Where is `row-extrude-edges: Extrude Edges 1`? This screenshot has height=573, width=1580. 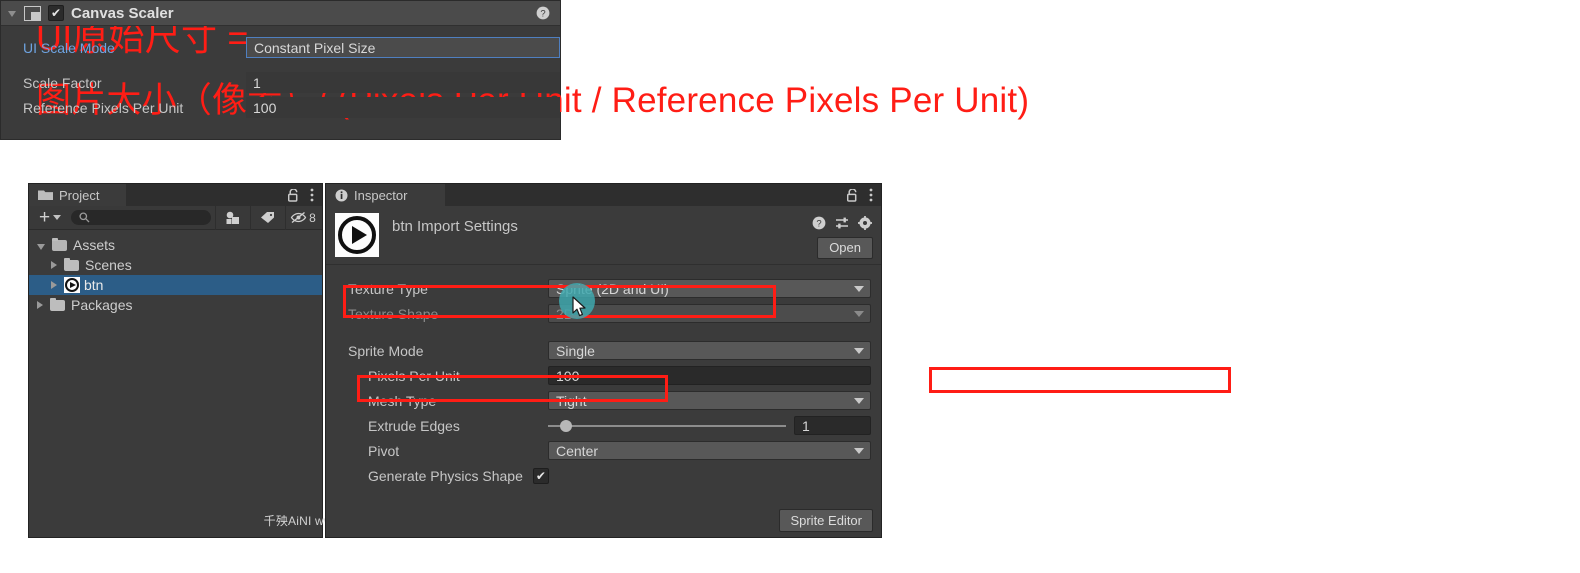
row-extrude-edges: Extrude Edges 1 is located at coordinates (603, 425).